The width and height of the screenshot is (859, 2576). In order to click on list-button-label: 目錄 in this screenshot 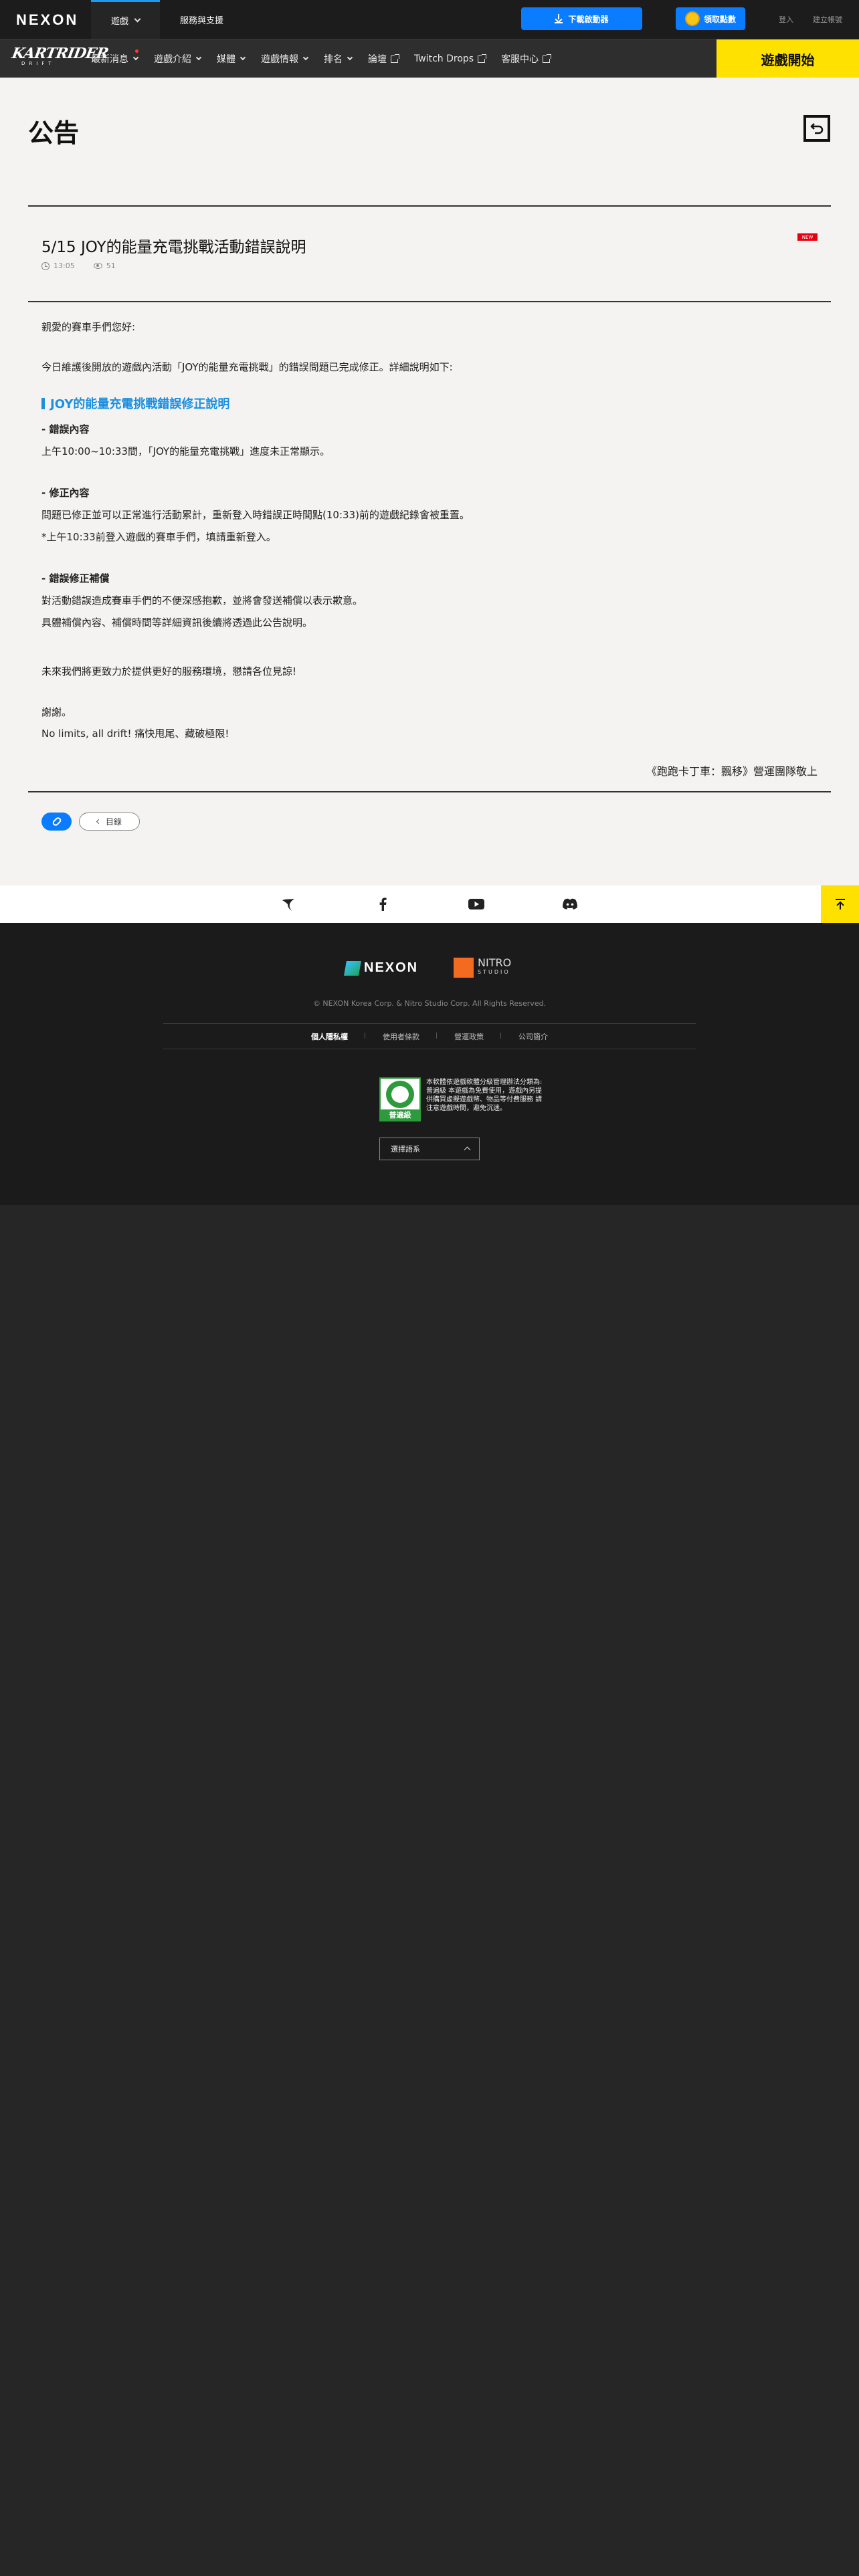, I will do `click(113, 822)`.